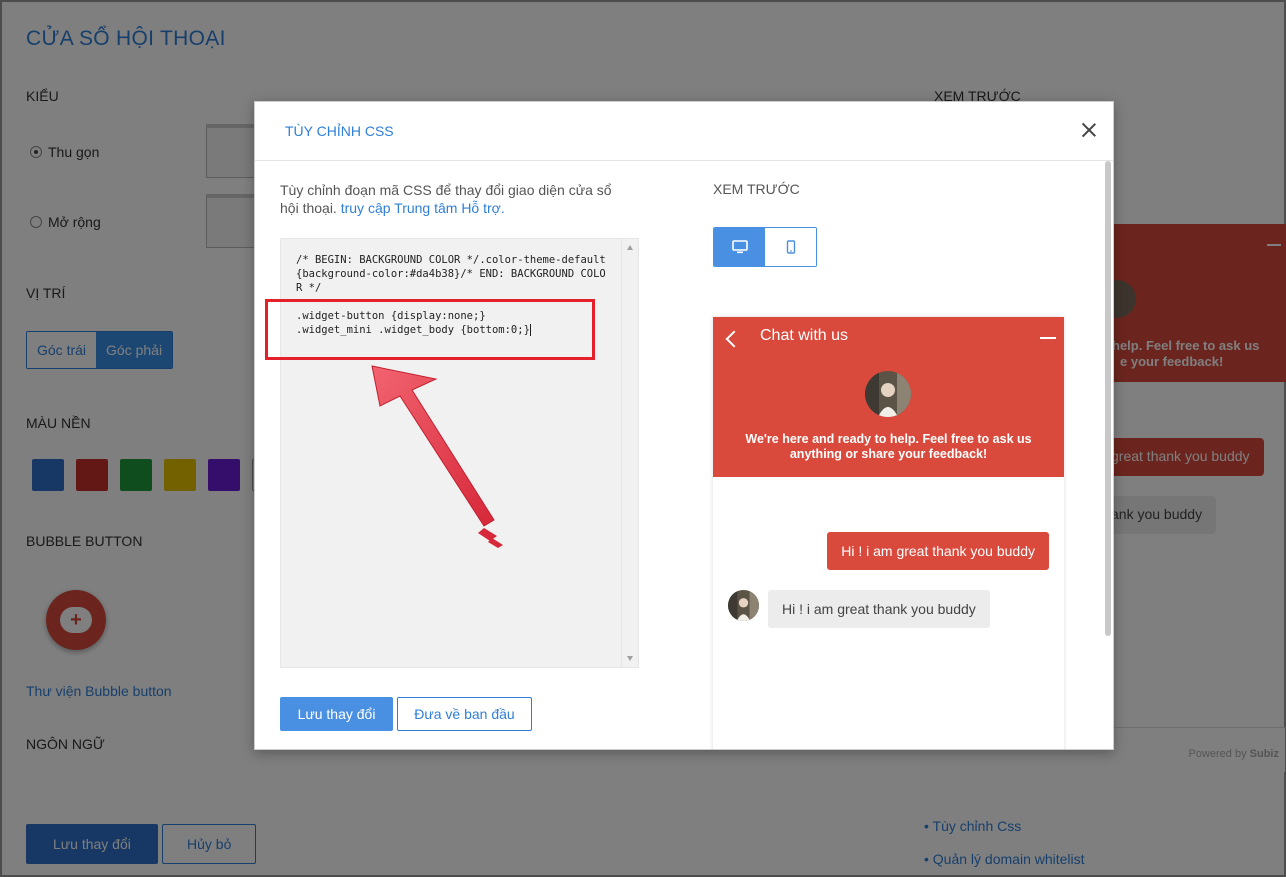 The width and height of the screenshot is (1286, 877). What do you see at coordinates (938, 551) in the screenshot?
I see `outgoing-message: Hi ! i am great thank you buddy` at bounding box center [938, 551].